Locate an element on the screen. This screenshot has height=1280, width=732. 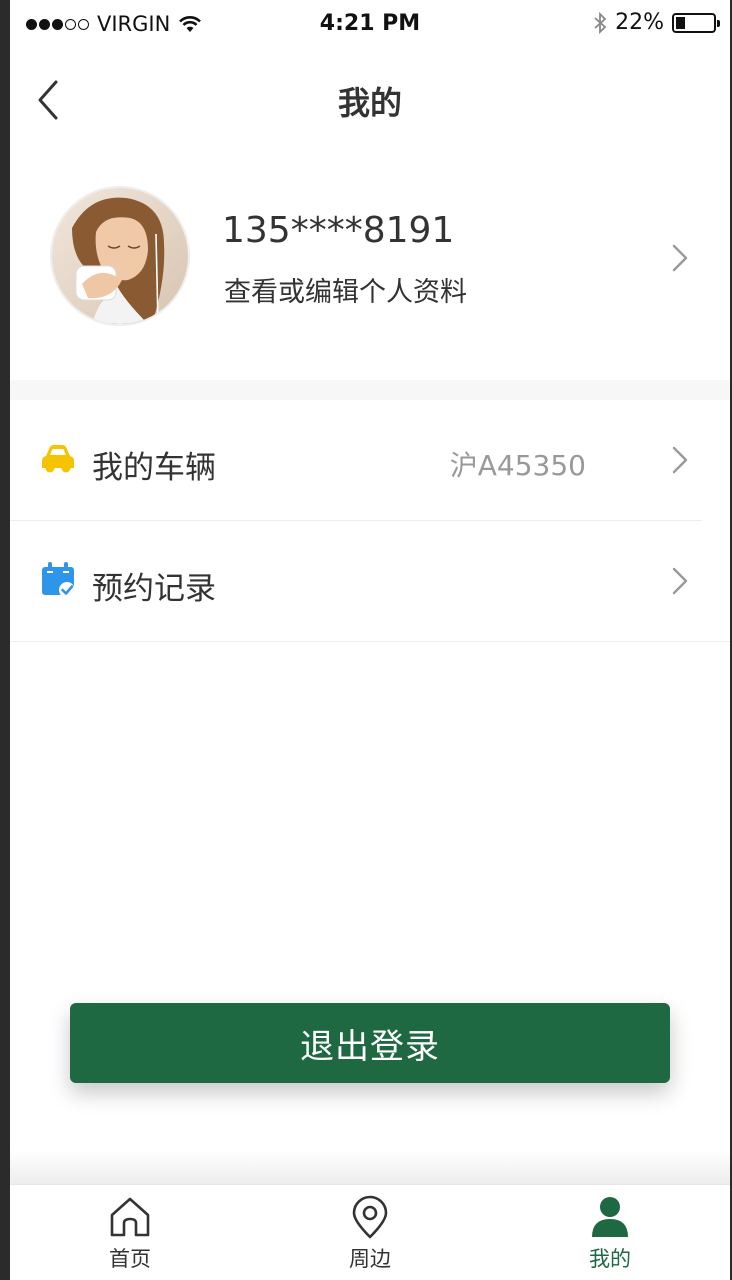
menu-item-records: 预约记录 is located at coordinates (370, 581).